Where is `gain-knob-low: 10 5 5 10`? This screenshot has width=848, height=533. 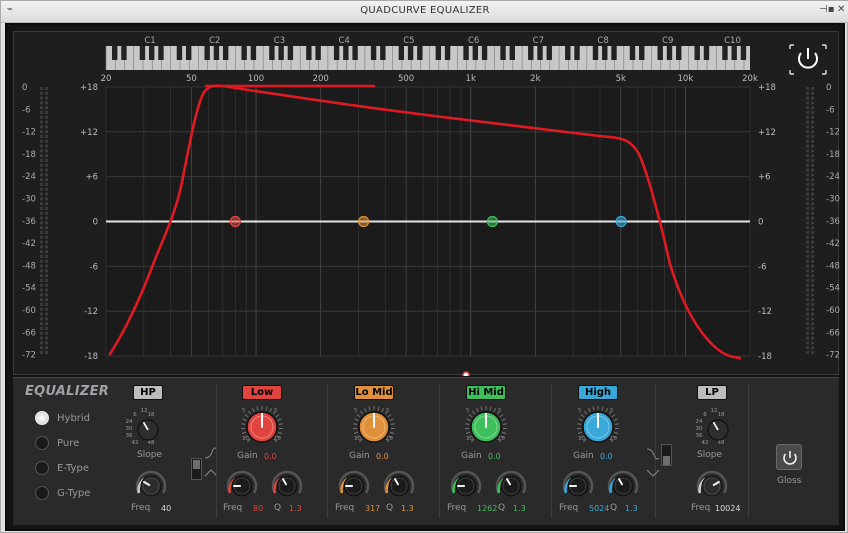
gain-knob-low: 10 5 5 10 is located at coordinates (262, 426).